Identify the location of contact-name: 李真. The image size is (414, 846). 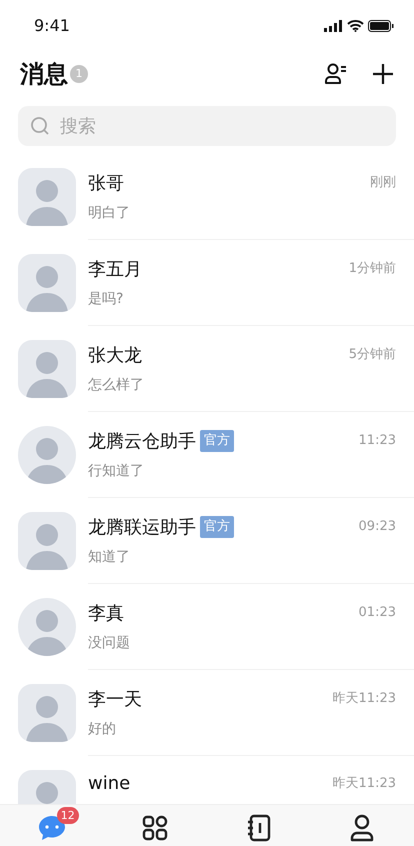
(106, 614).